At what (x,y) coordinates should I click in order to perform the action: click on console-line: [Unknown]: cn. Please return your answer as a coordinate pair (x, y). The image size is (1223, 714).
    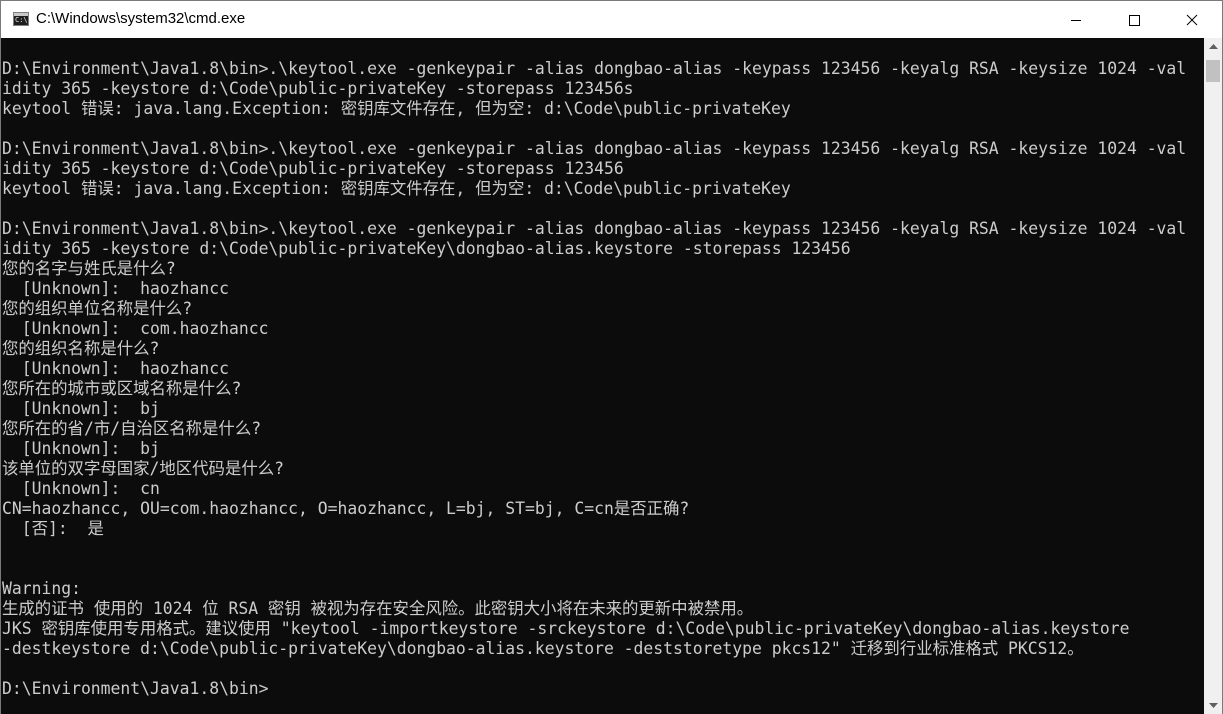
    Looking at the image, I should click on (81, 488).